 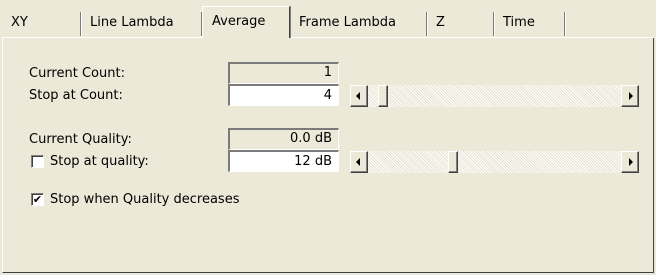 I want to click on stop-at-quality-checkbox, so click(x=37, y=161).